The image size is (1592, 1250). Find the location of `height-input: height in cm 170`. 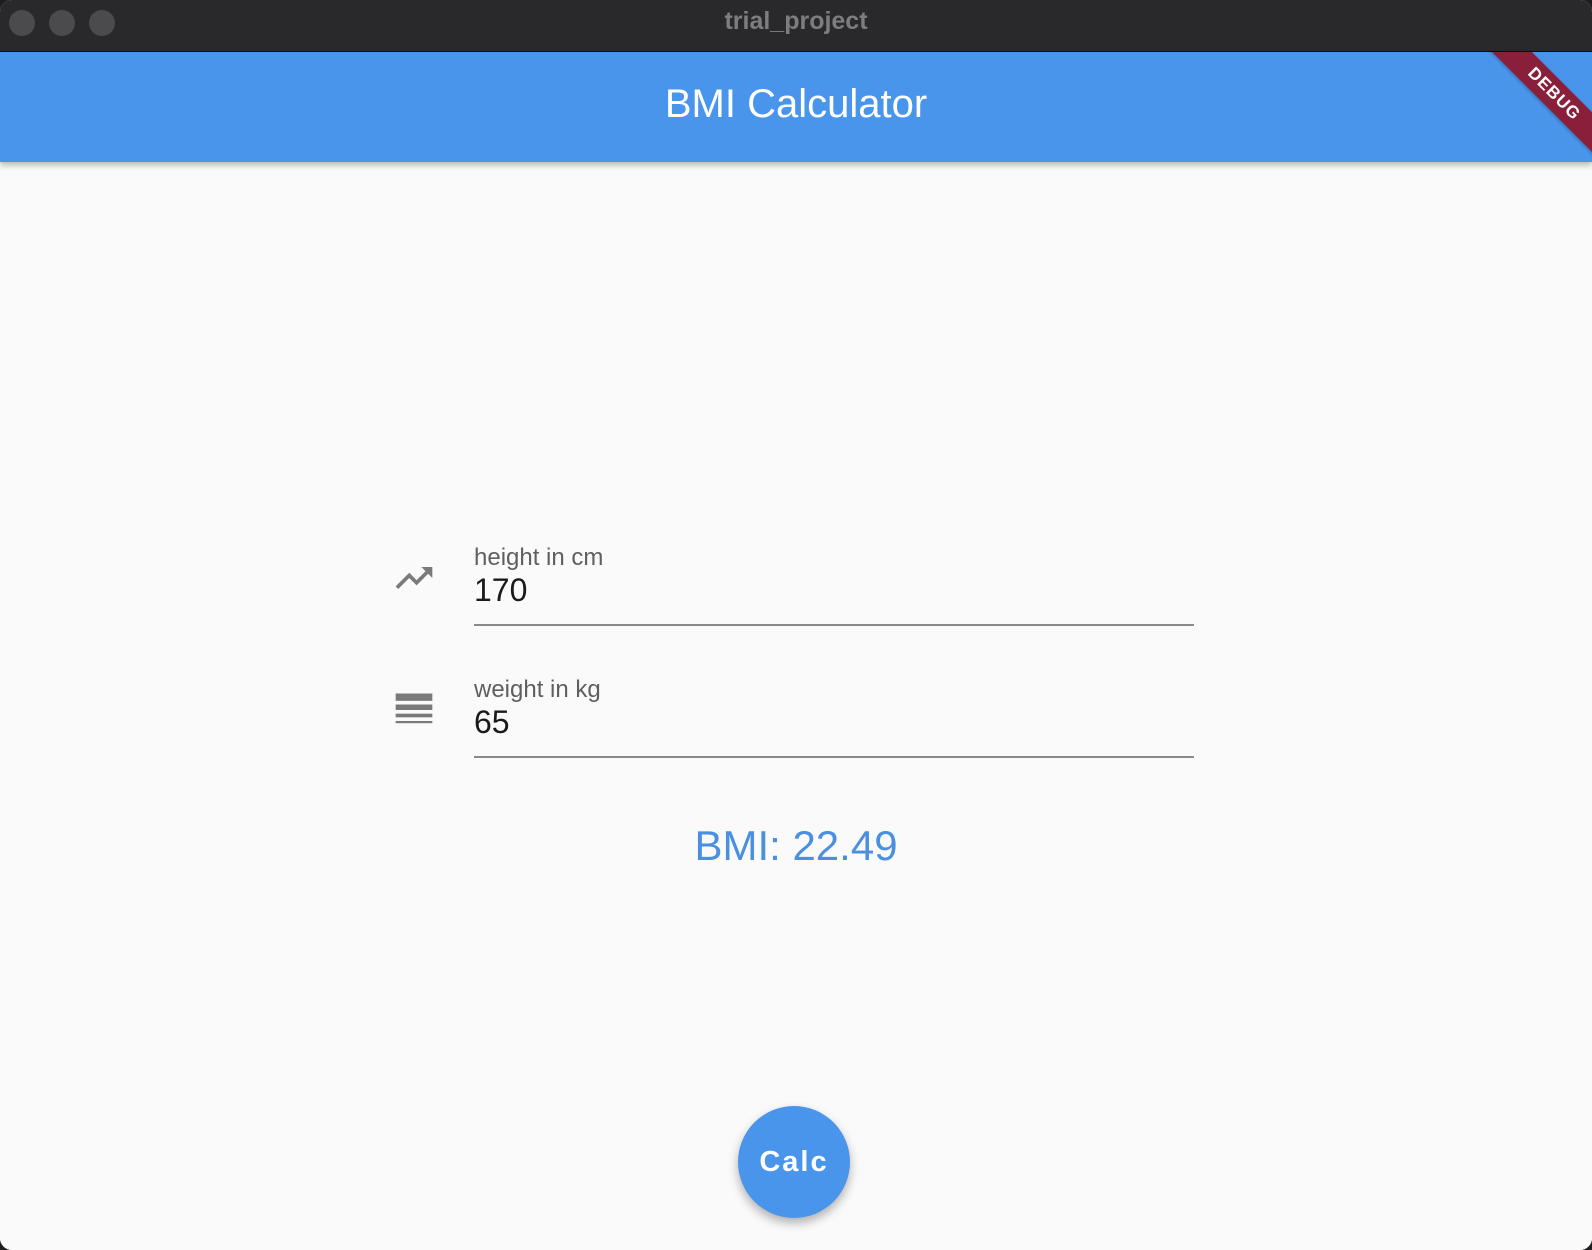

height-input: height in cm 170 is located at coordinates (834, 584).